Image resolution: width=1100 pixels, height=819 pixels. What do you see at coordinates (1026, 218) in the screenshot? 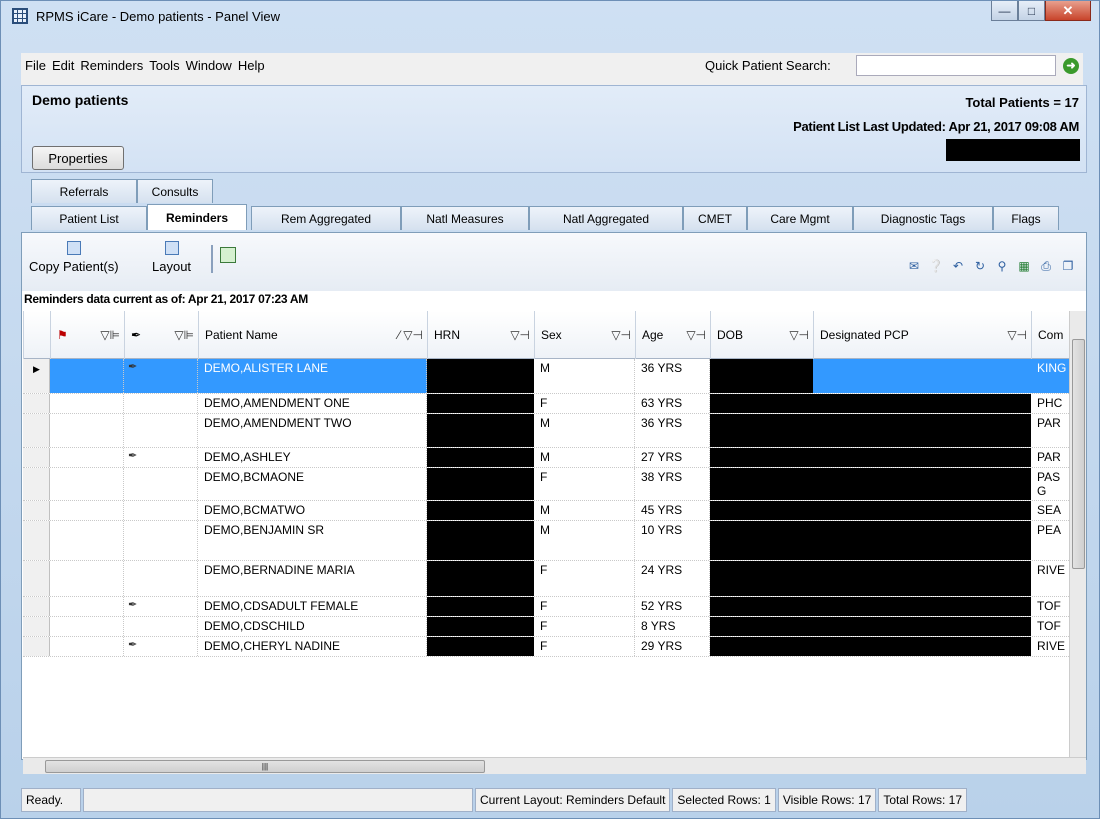
I see `tab-flags: Flags` at bounding box center [1026, 218].